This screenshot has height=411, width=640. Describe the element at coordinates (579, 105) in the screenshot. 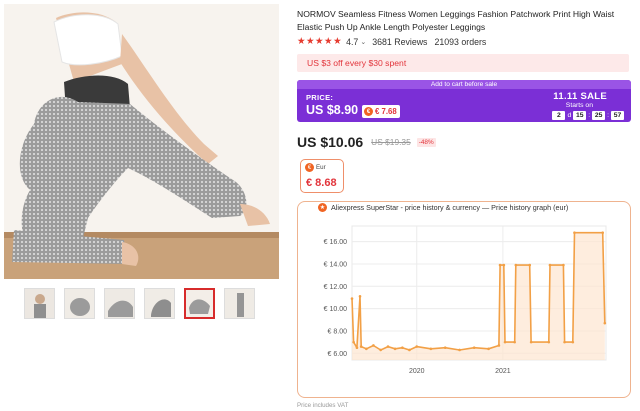

I see `starts-on-label: Starts on` at that location.